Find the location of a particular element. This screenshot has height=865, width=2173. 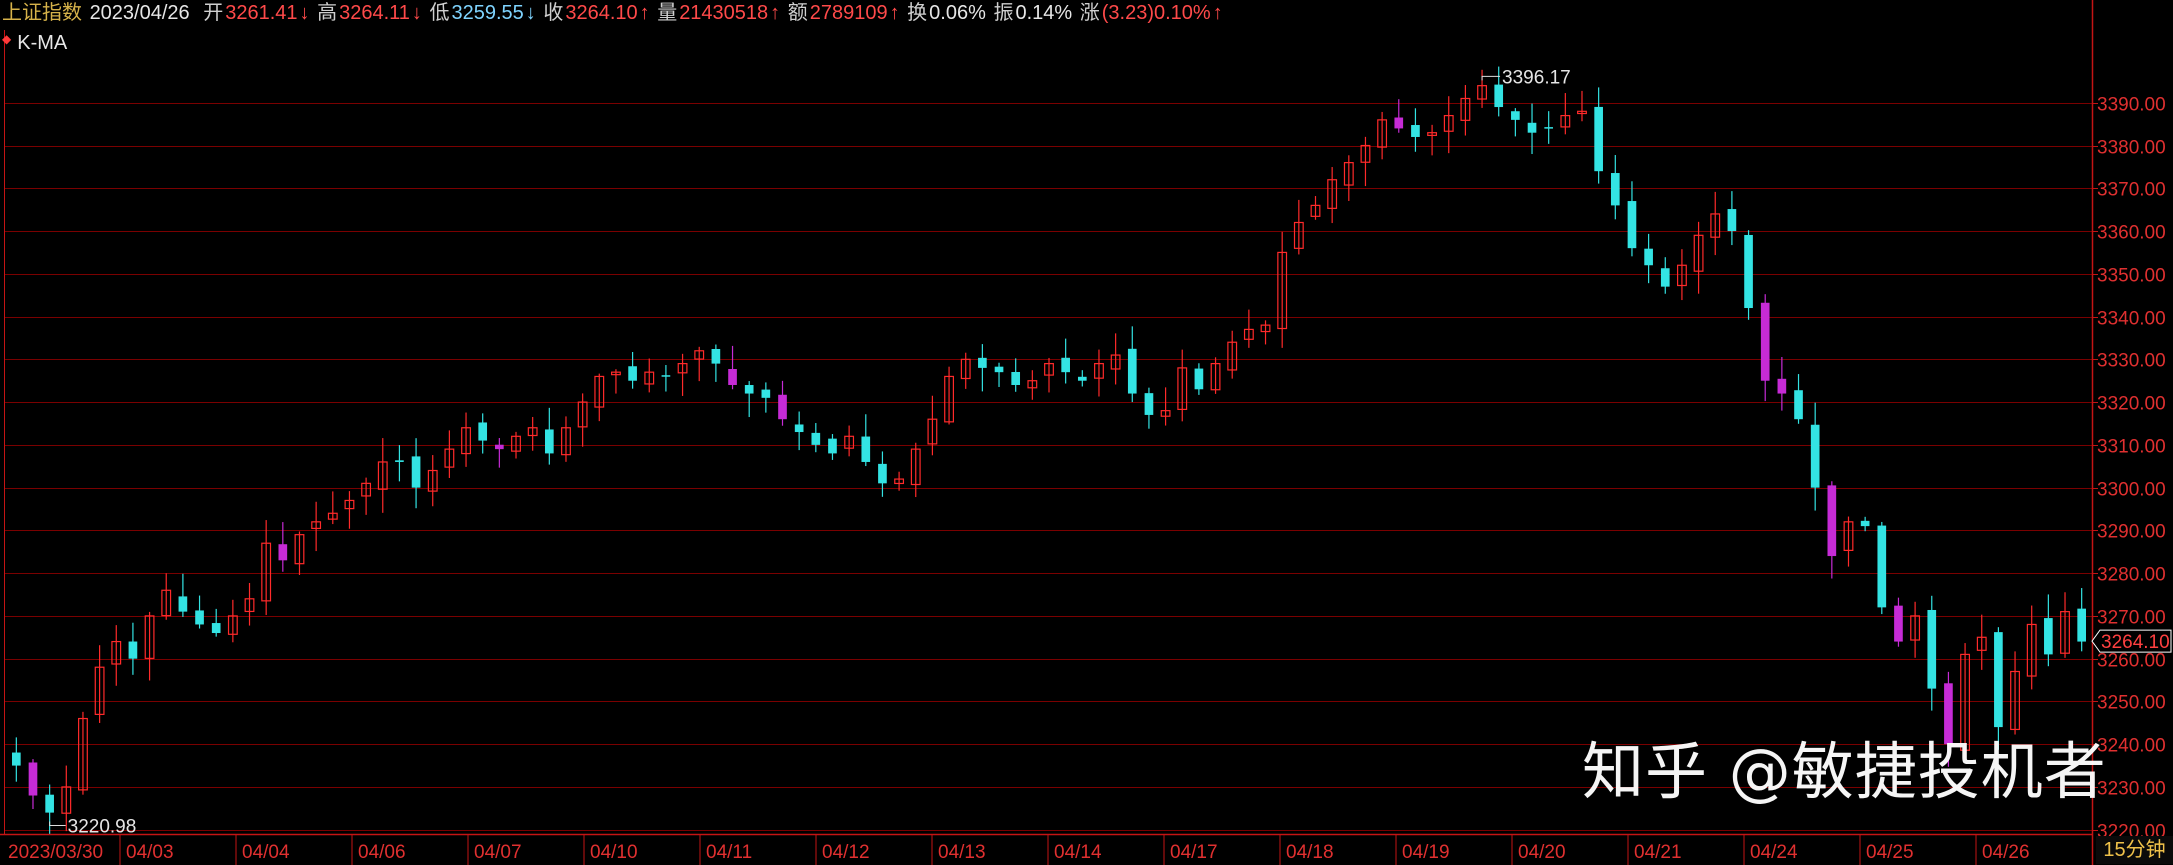

change-value: (3.23)0.10% is located at coordinates (1156, 13).